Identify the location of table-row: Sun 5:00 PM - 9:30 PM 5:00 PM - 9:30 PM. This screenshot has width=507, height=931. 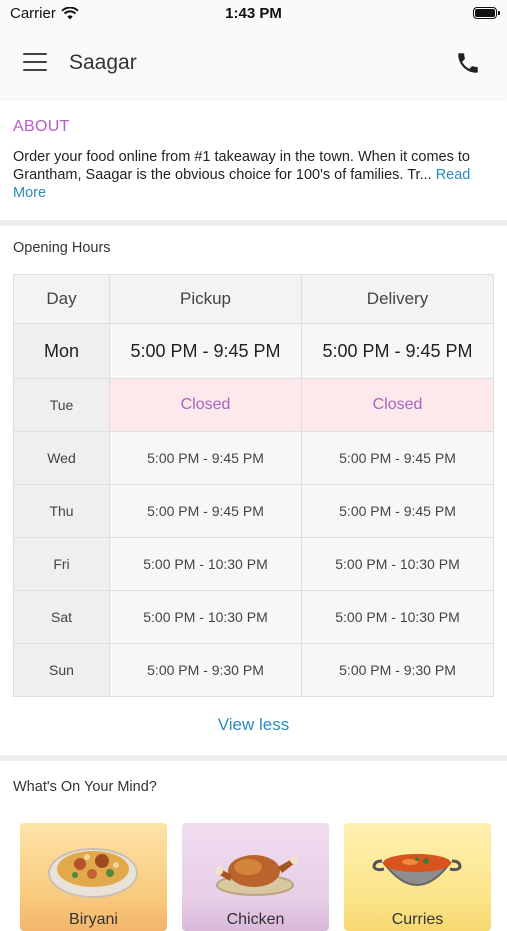
(253, 670).